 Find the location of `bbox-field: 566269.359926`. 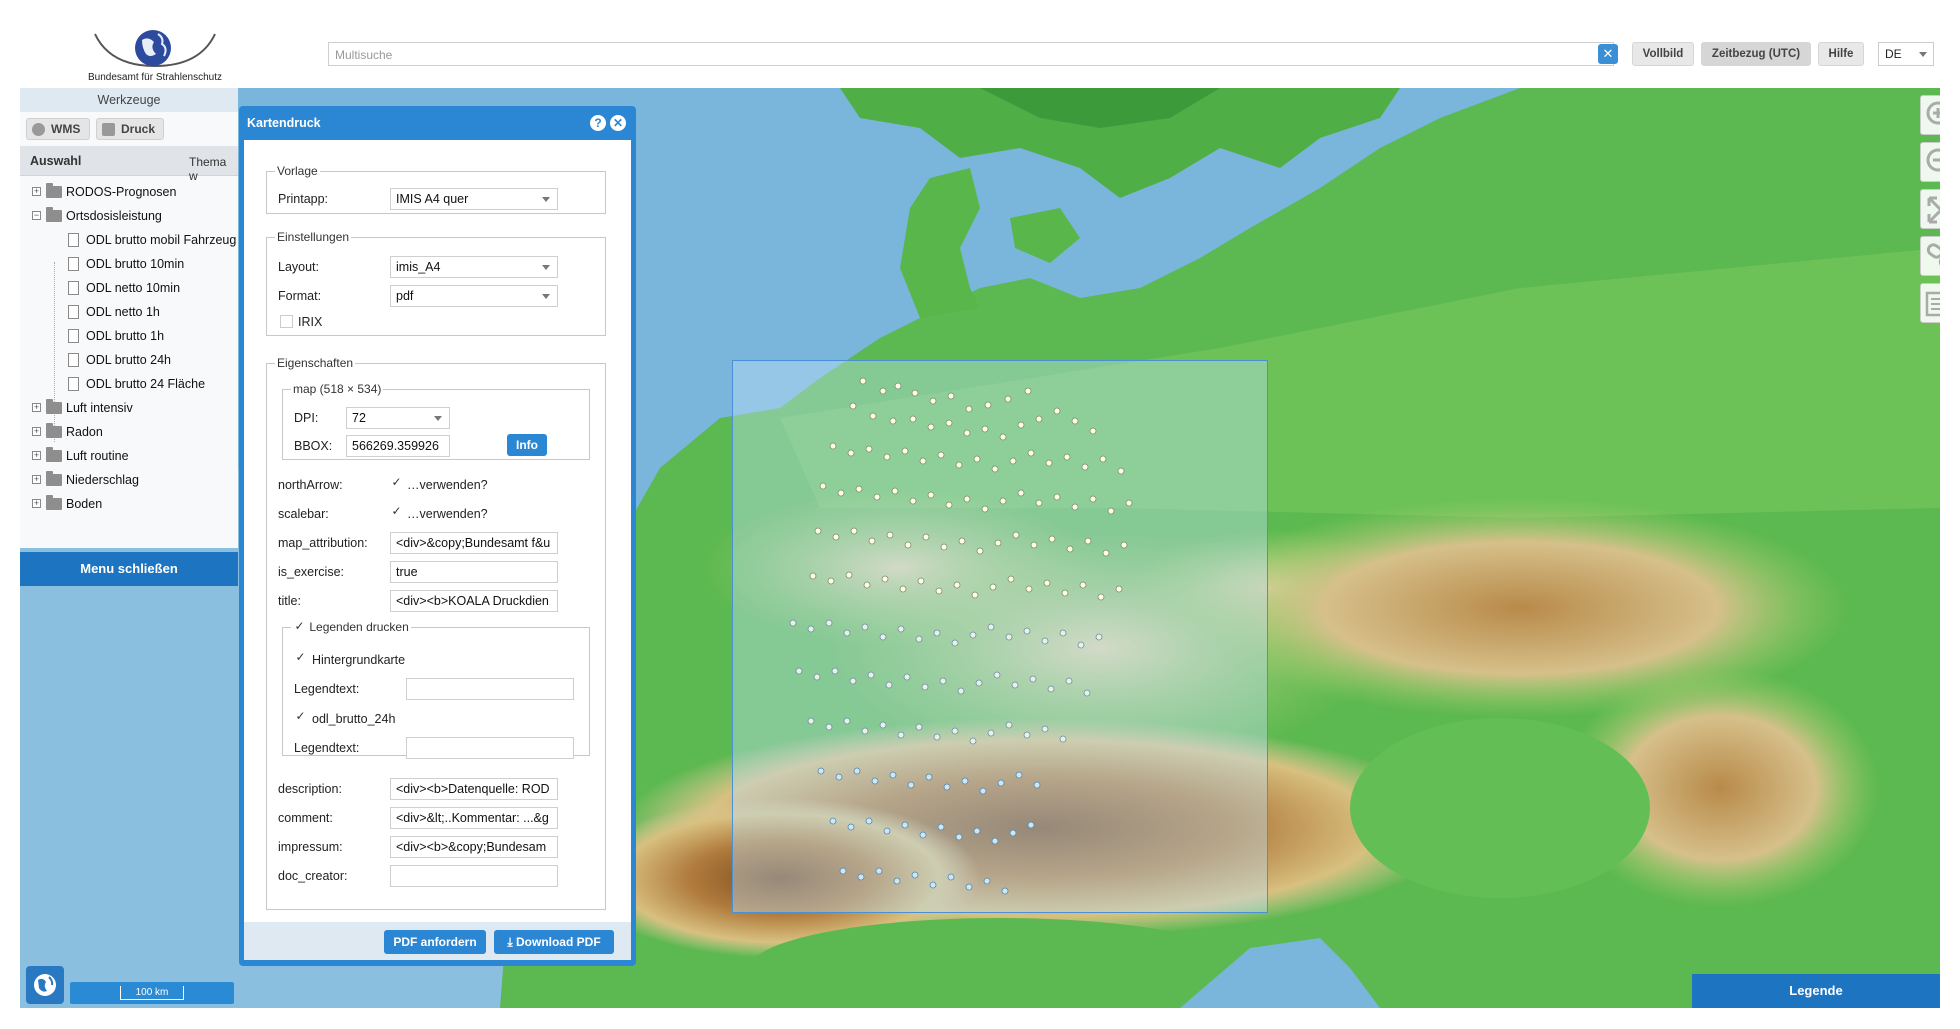

bbox-field: 566269.359926 is located at coordinates (398, 446).